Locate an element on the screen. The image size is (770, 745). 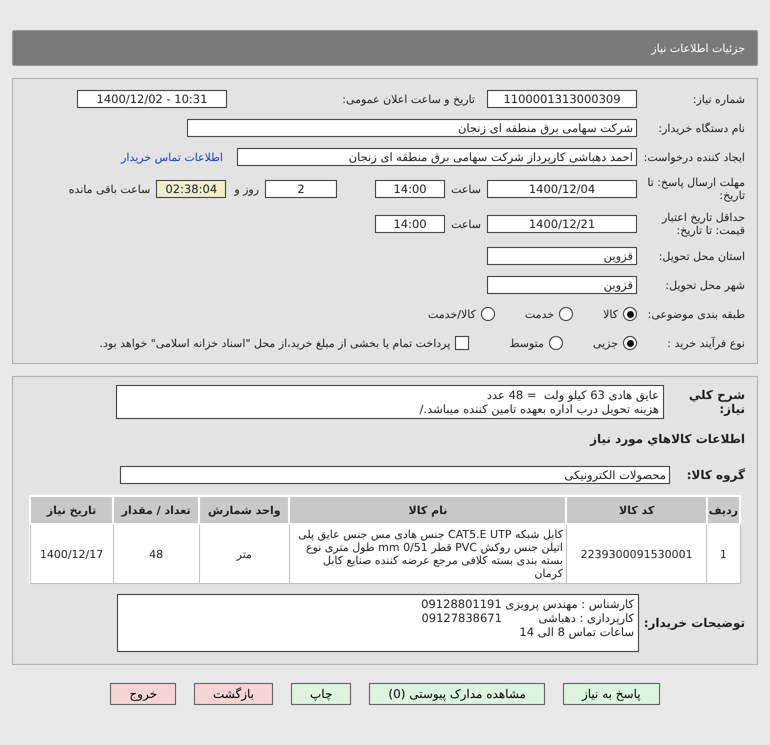
radio-label: خدمت is located at coordinates (539, 314).